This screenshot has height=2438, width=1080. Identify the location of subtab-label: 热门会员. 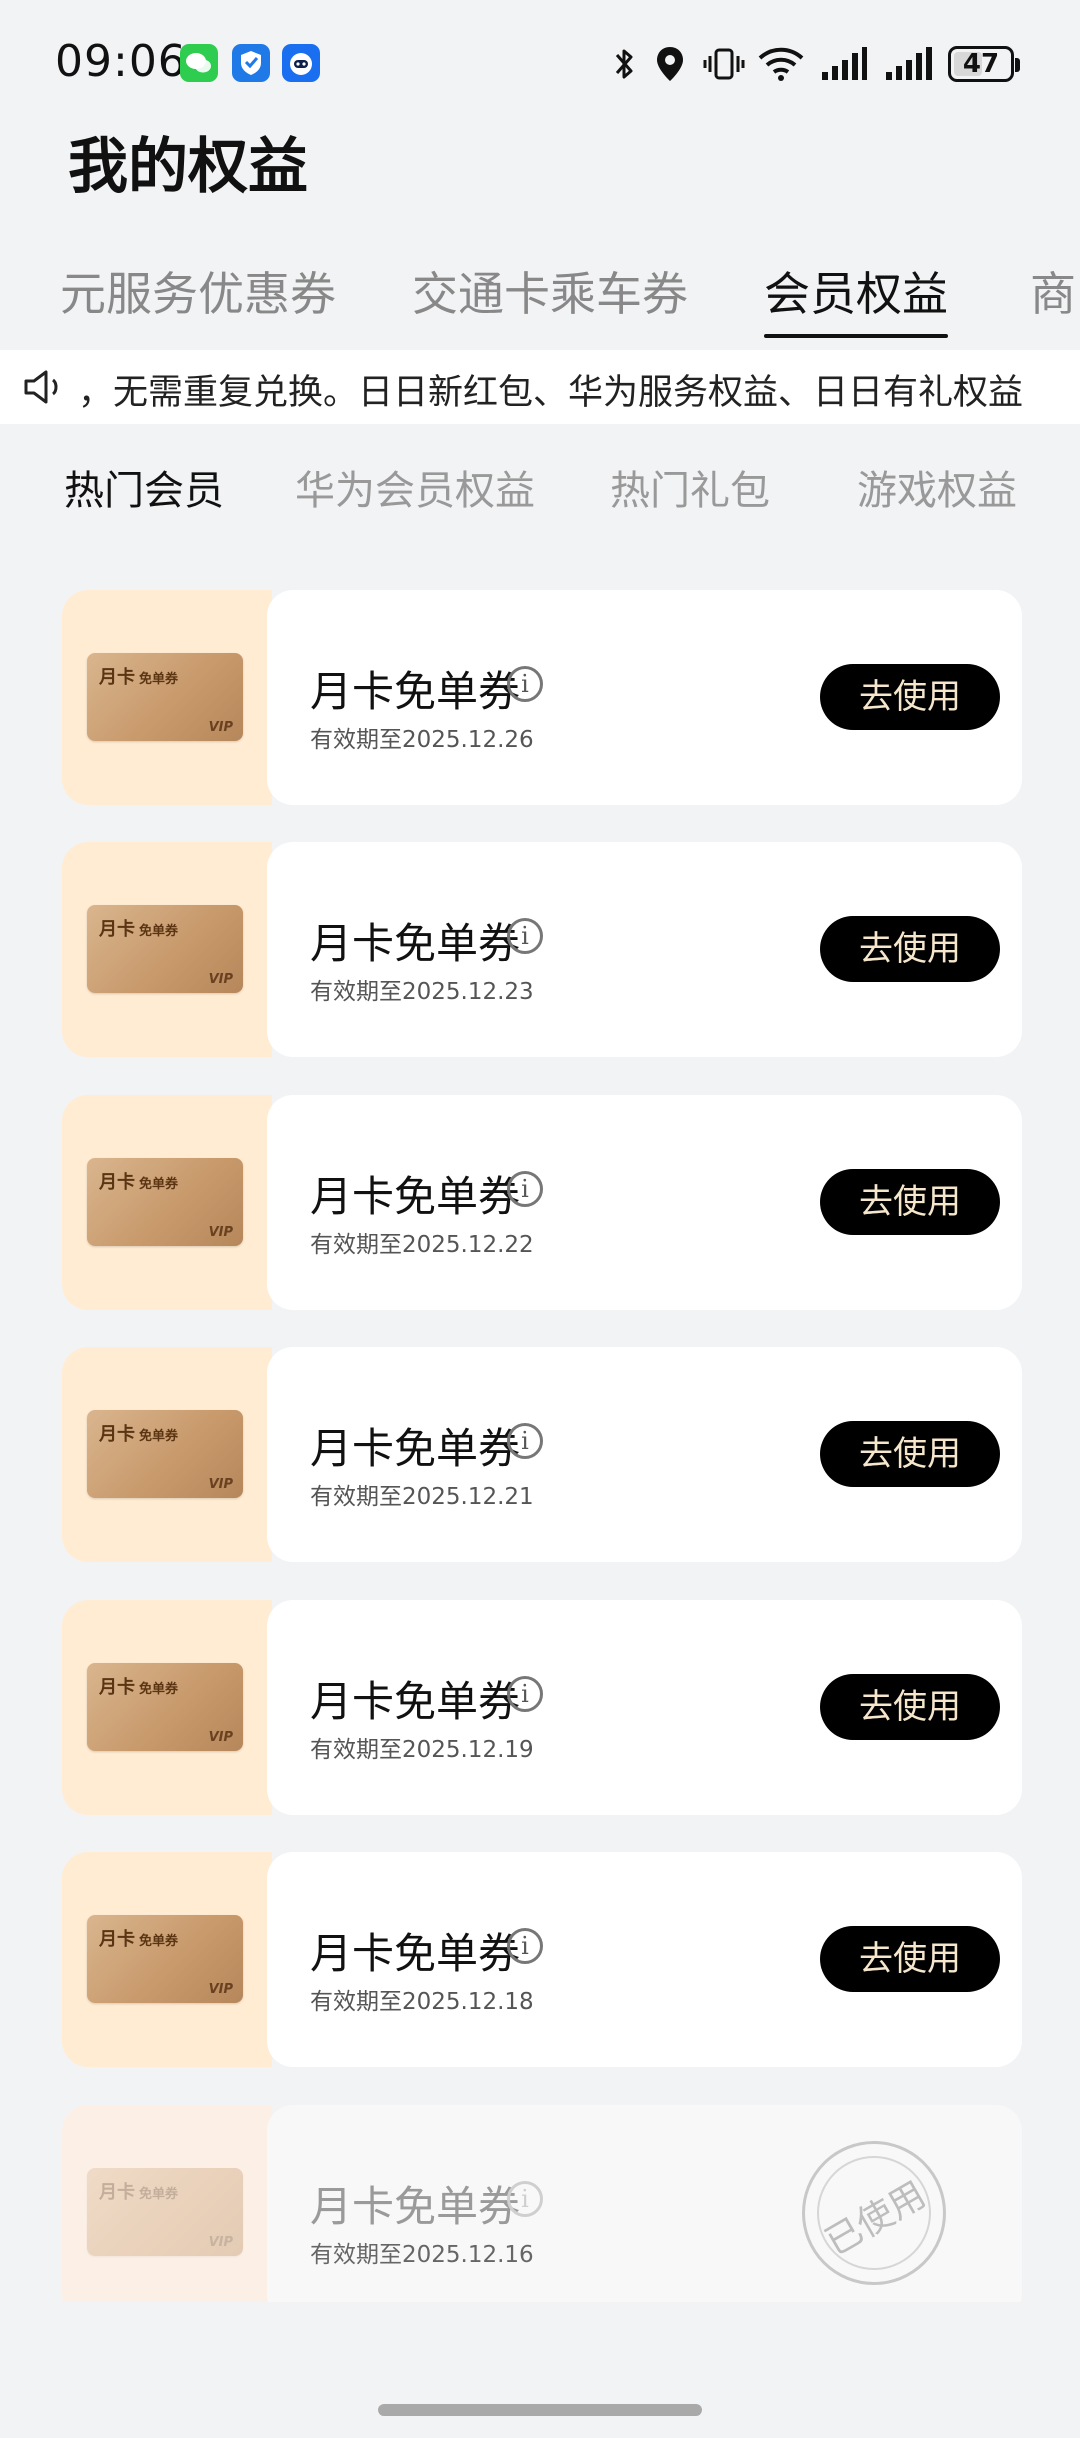
(144, 491).